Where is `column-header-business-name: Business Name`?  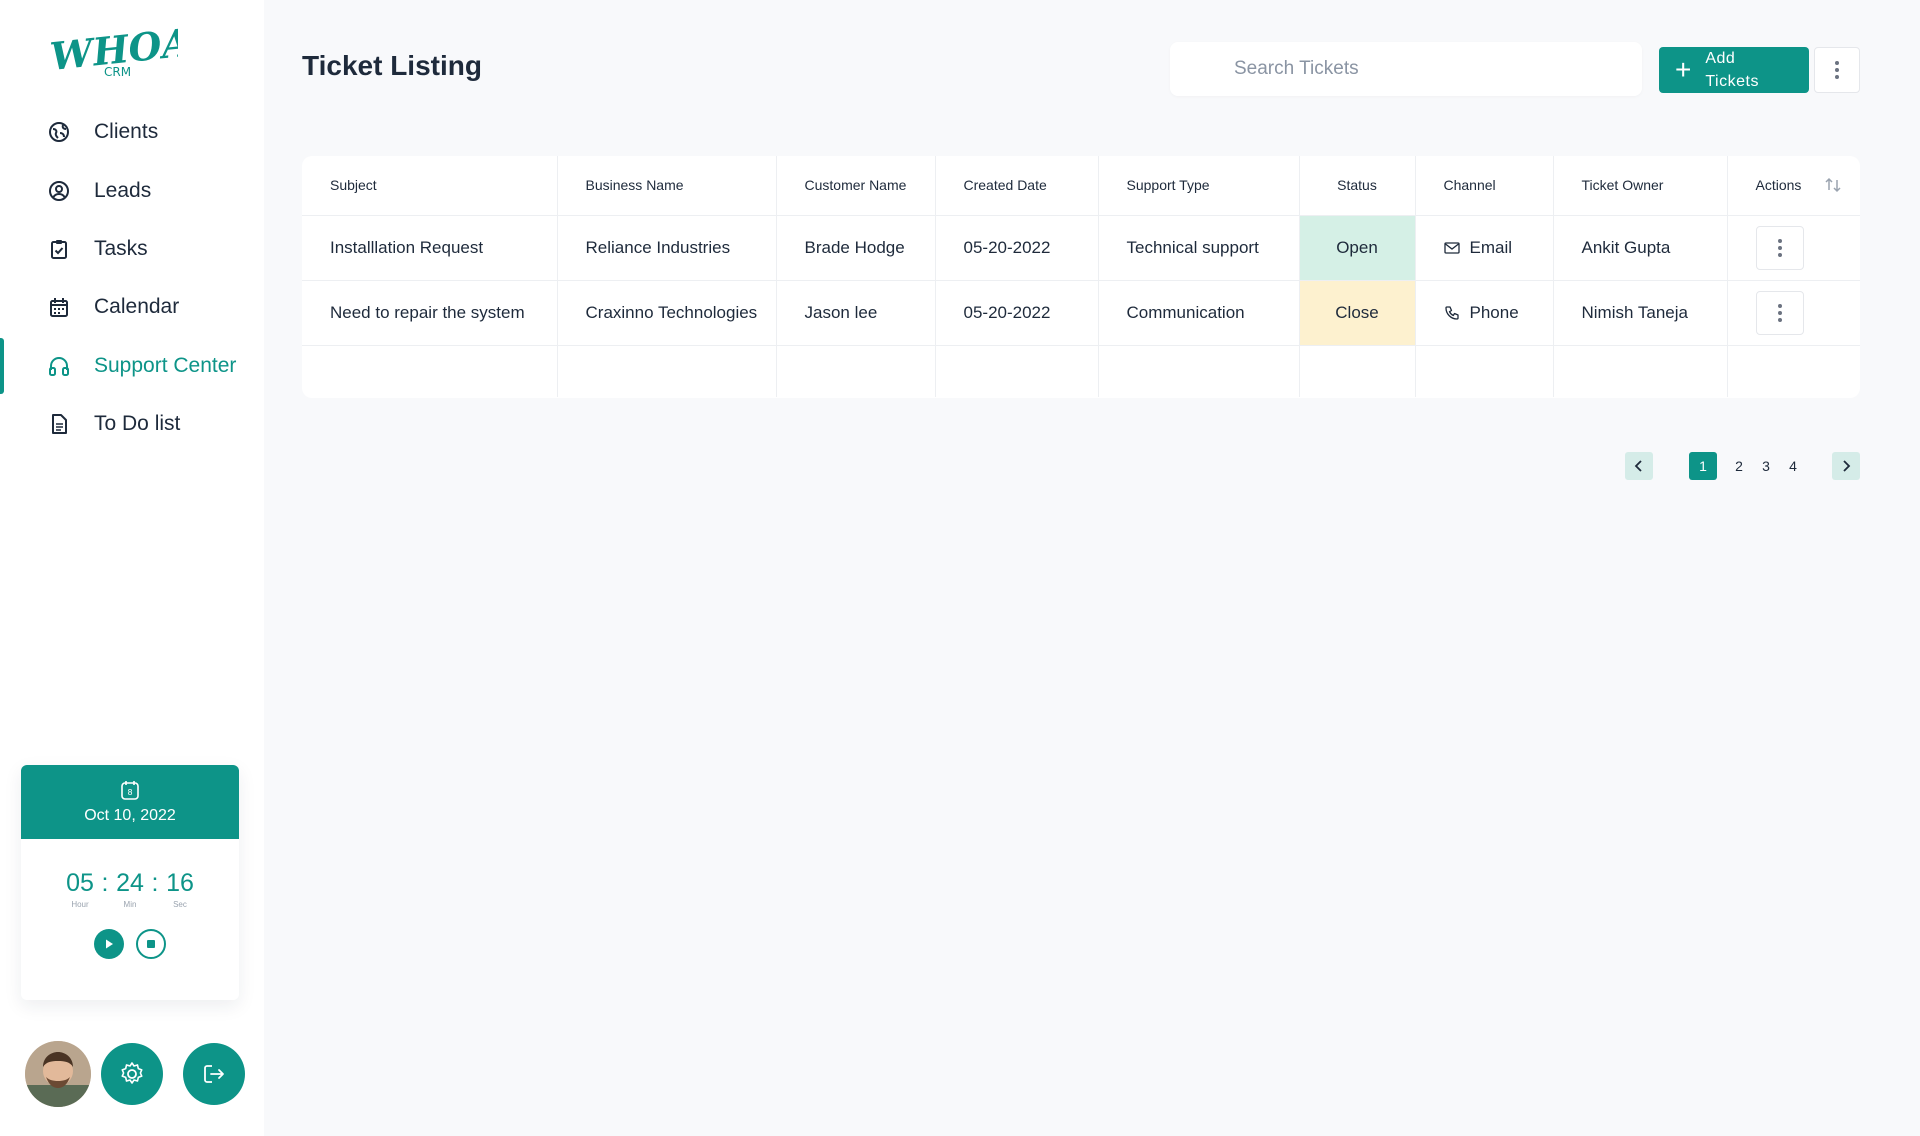 column-header-business-name: Business Name is located at coordinates (667, 186).